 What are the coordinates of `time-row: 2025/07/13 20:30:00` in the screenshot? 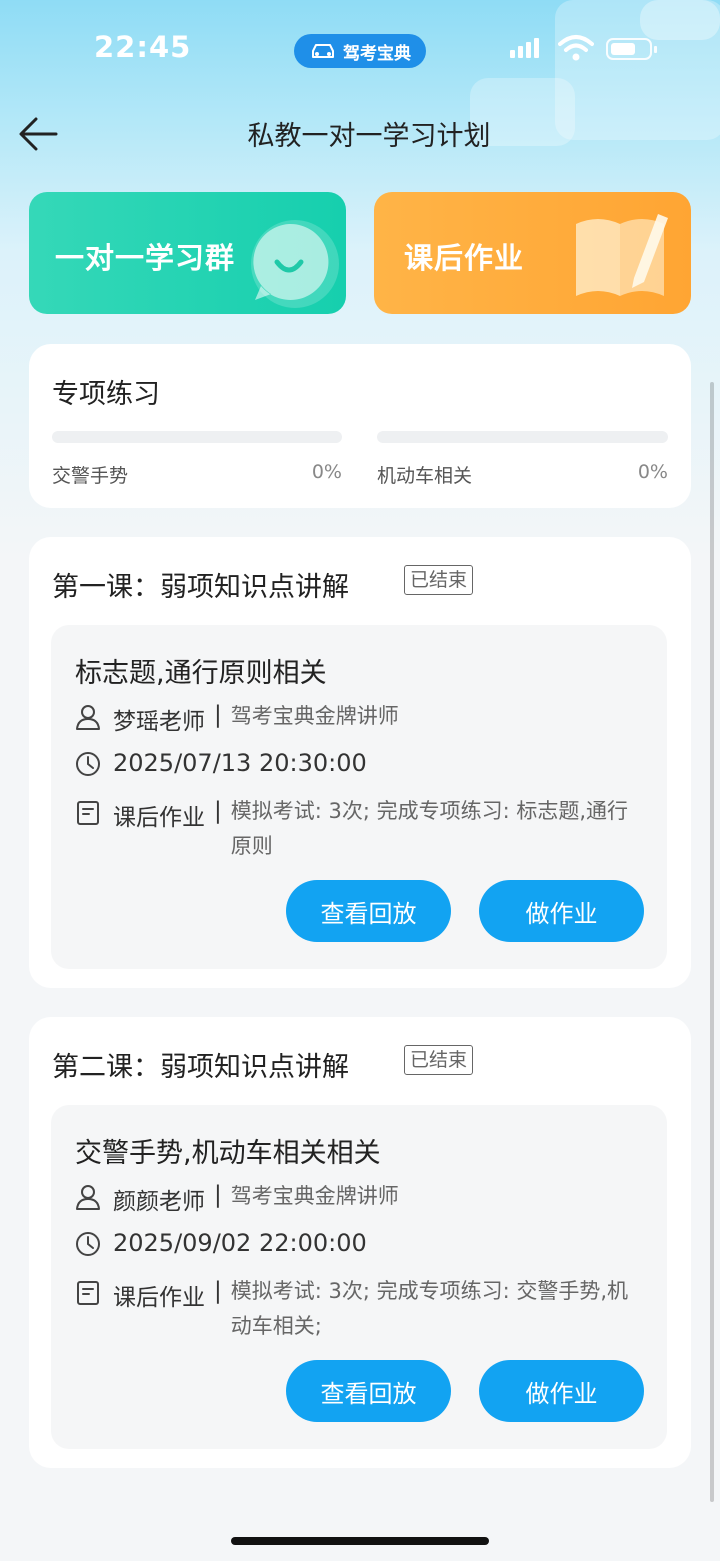 It's located at (221, 763).